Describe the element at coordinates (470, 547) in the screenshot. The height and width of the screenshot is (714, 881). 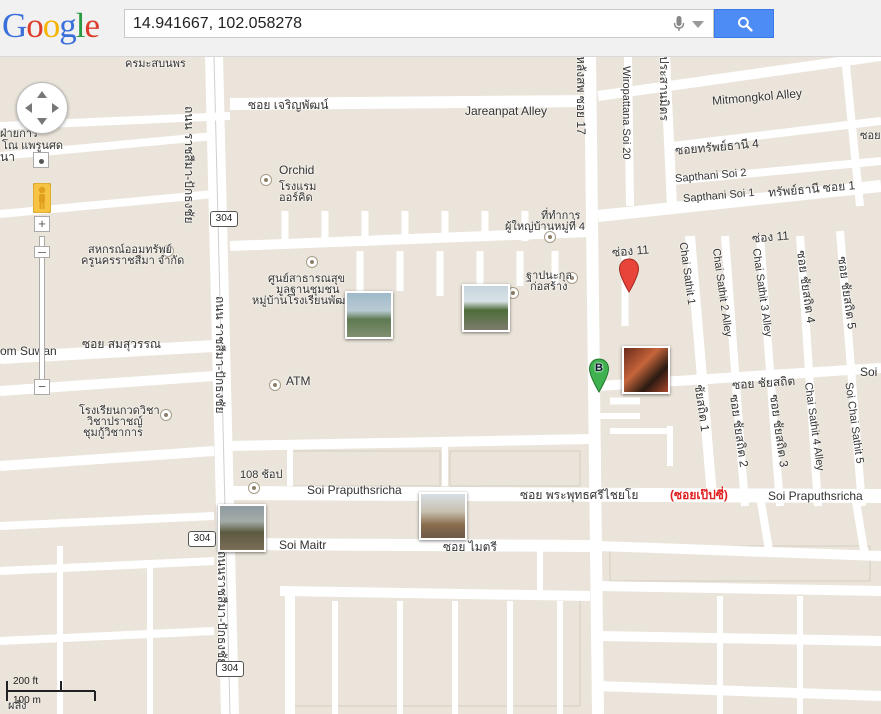
I see `label-soi-maitri-th: ซอย ไมตรี` at that location.